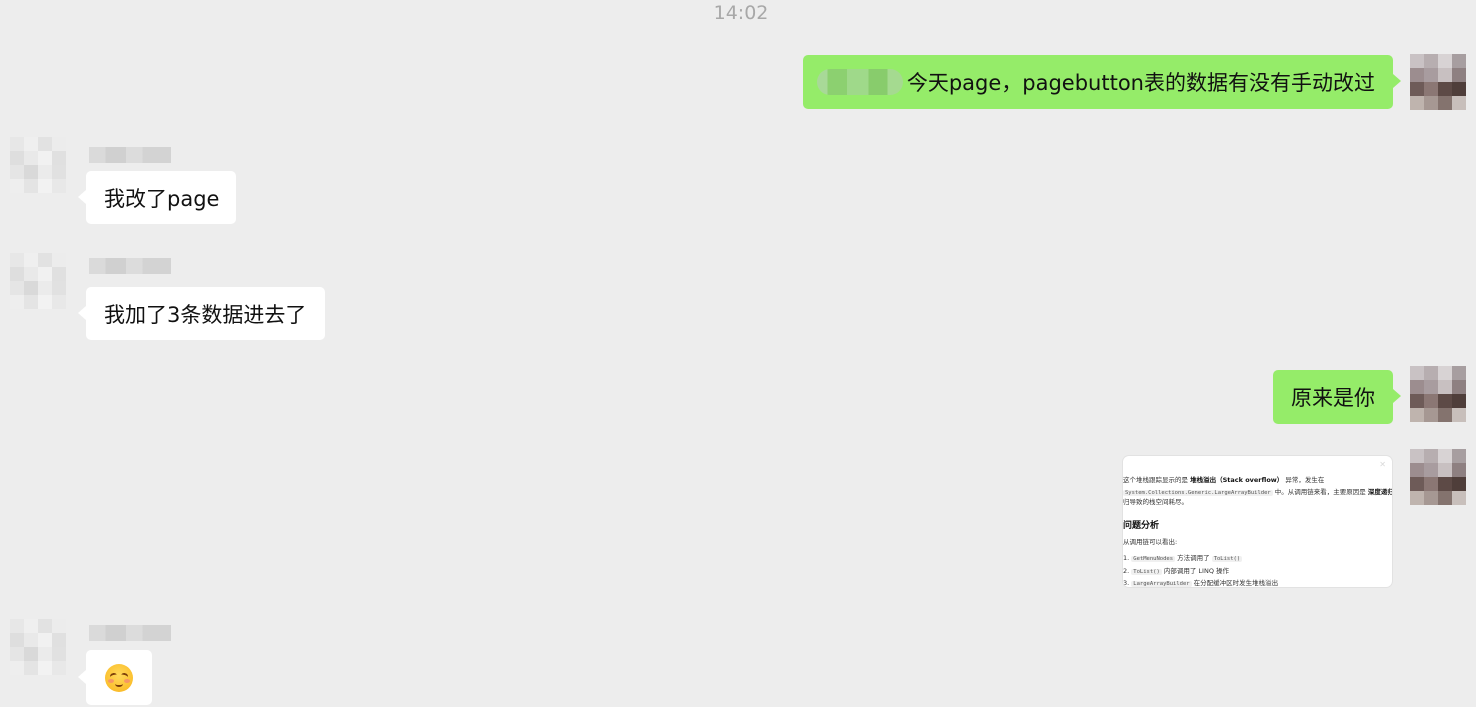  What do you see at coordinates (1183, 558) in the screenshot?
I see `image-list-item: 1. GetMenuNodes 方法调用了 ToList()` at bounding box center [1183, 558].